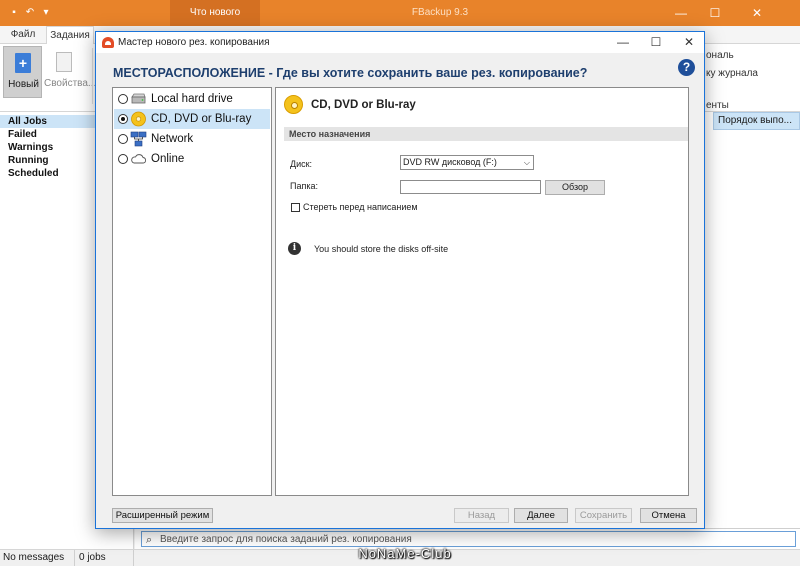 The height and width of the screenshot is (566, 800). What do you see at coordinates (105, 558) in the screenshot?
I see `status-jobs-count: 0 jobs` at bounding box center [105, 558].